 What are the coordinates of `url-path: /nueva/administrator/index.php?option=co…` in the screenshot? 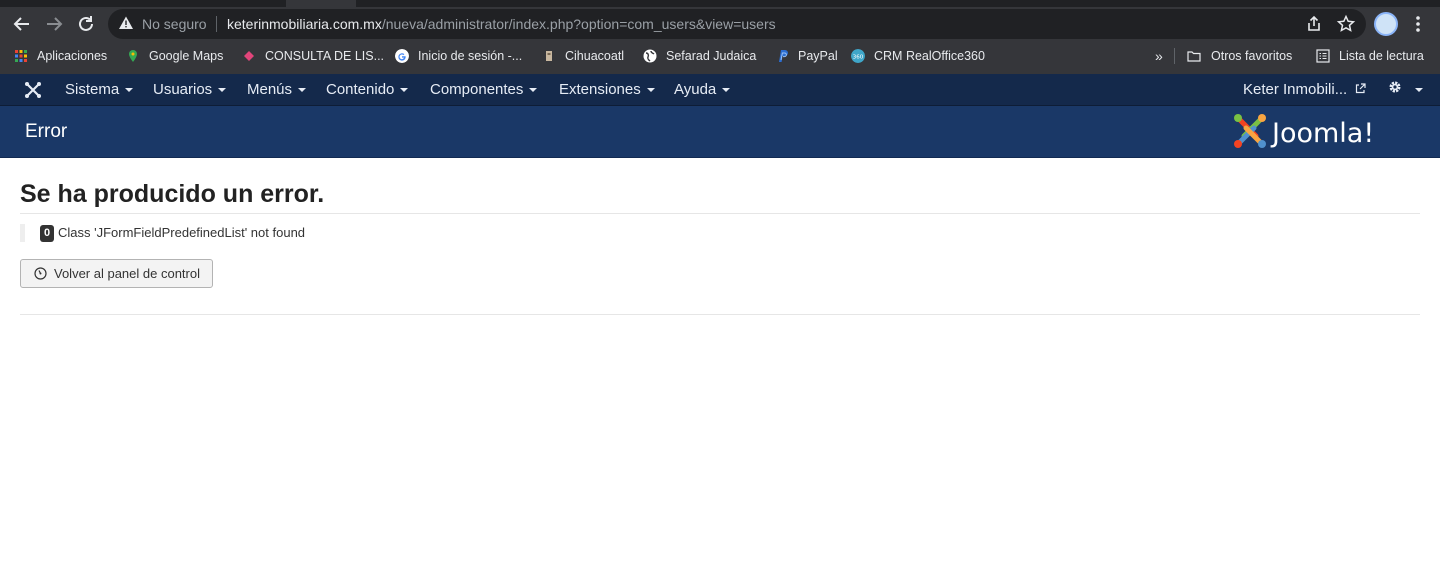 It's located at (578, 24).